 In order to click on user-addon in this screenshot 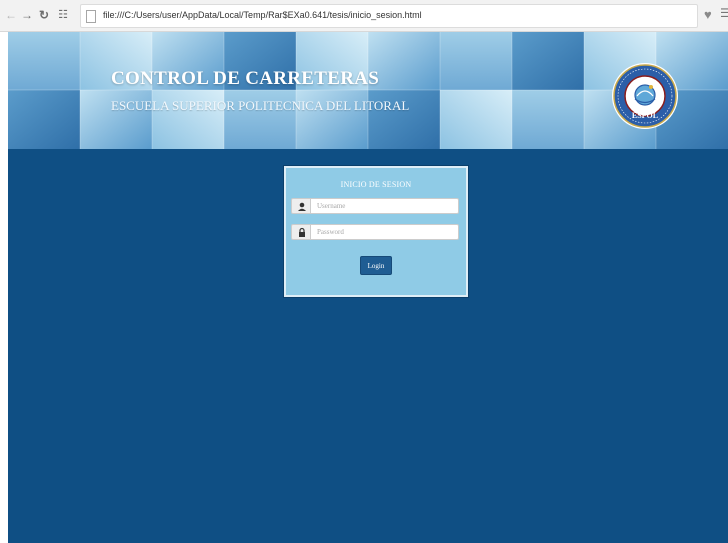, I will do `click(301, 206)`.